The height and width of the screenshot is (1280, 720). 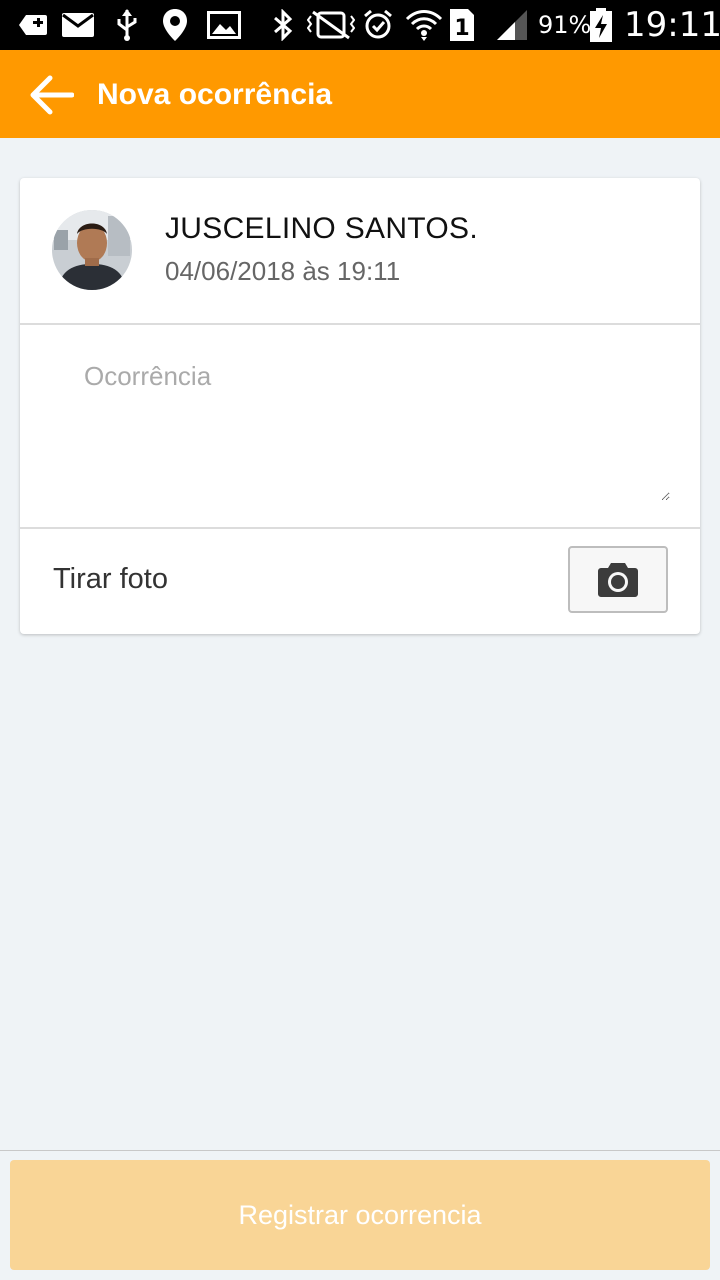 I want to click on bottom-divider, so click(x=360, y=1150).